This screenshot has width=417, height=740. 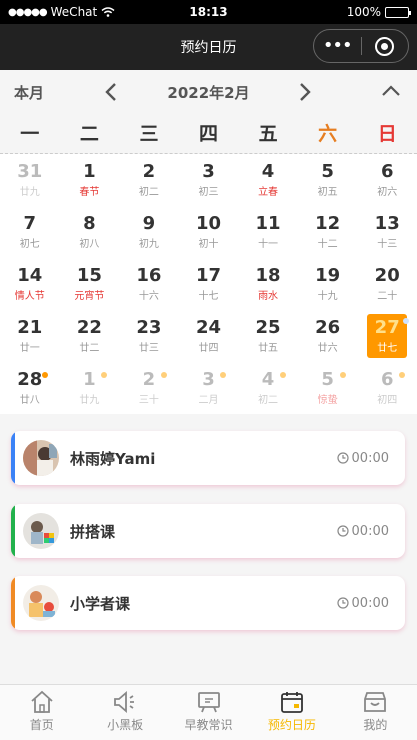 What do you see at coordinates (328, 340) in the screenshot?
I see `calendar-day: 26 廿六` at bounding box center [328, 340].